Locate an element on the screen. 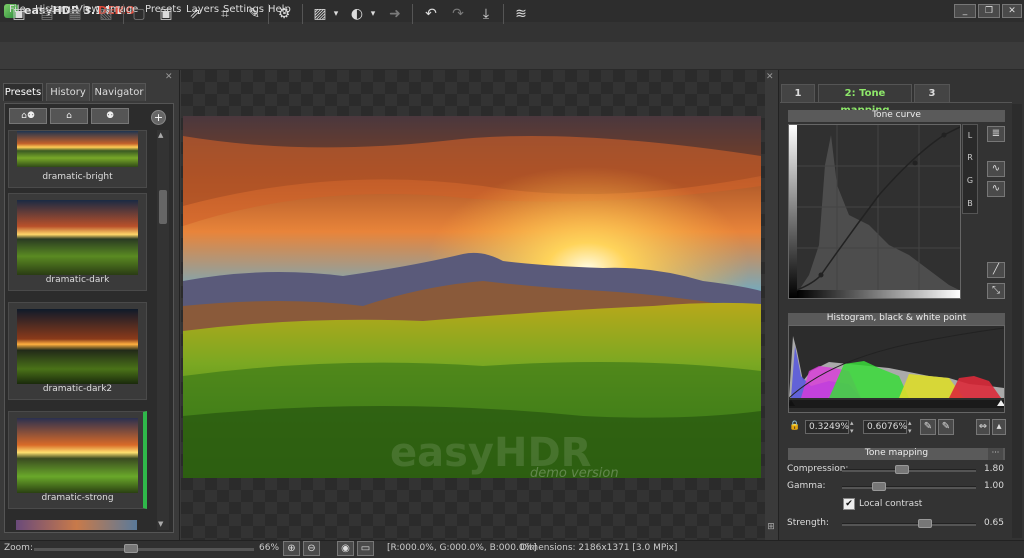 Image resolution: width=1024 pixels, height=558 pixels. compression-value: 1.80 is located at coordinates (993, 469).